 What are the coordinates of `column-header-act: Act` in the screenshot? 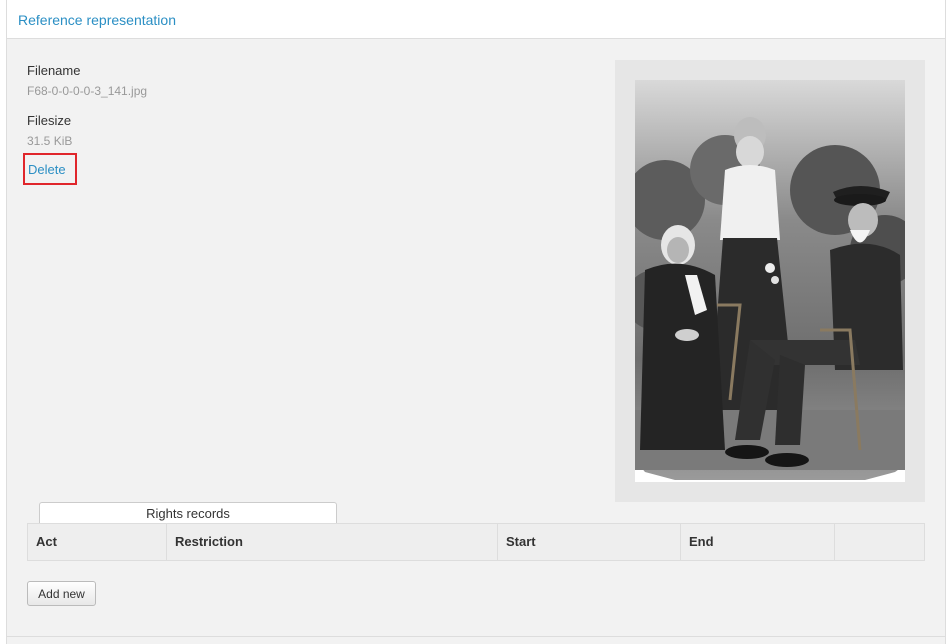 It's located at (97, 542).